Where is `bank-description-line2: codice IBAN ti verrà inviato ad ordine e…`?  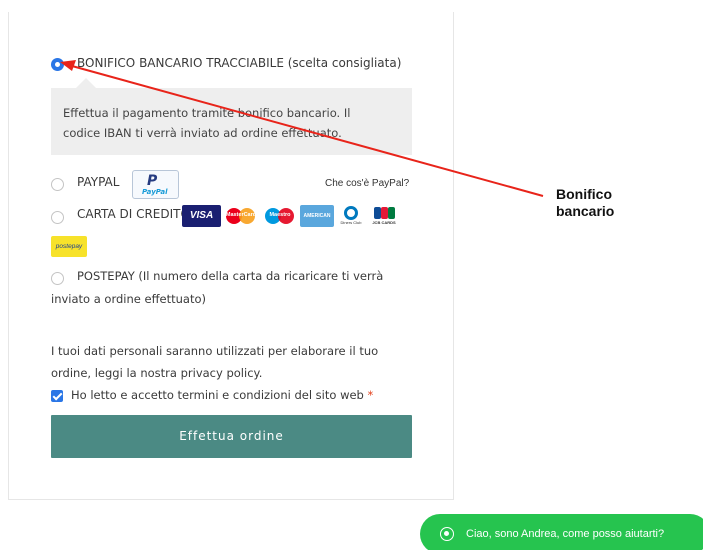 bank-description-line2: codice IBAN ti verrà inviato ad ordine e… is located at coordinates (202, 133).